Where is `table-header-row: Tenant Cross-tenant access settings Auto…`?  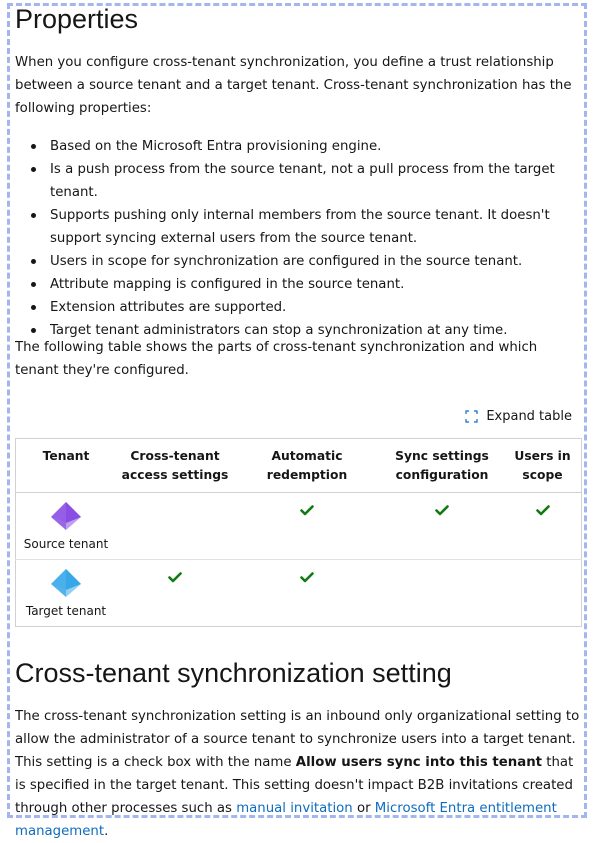 table-header-row: Tenant Cross-tenant access settings Auto… is located at coordinates (298, 465).